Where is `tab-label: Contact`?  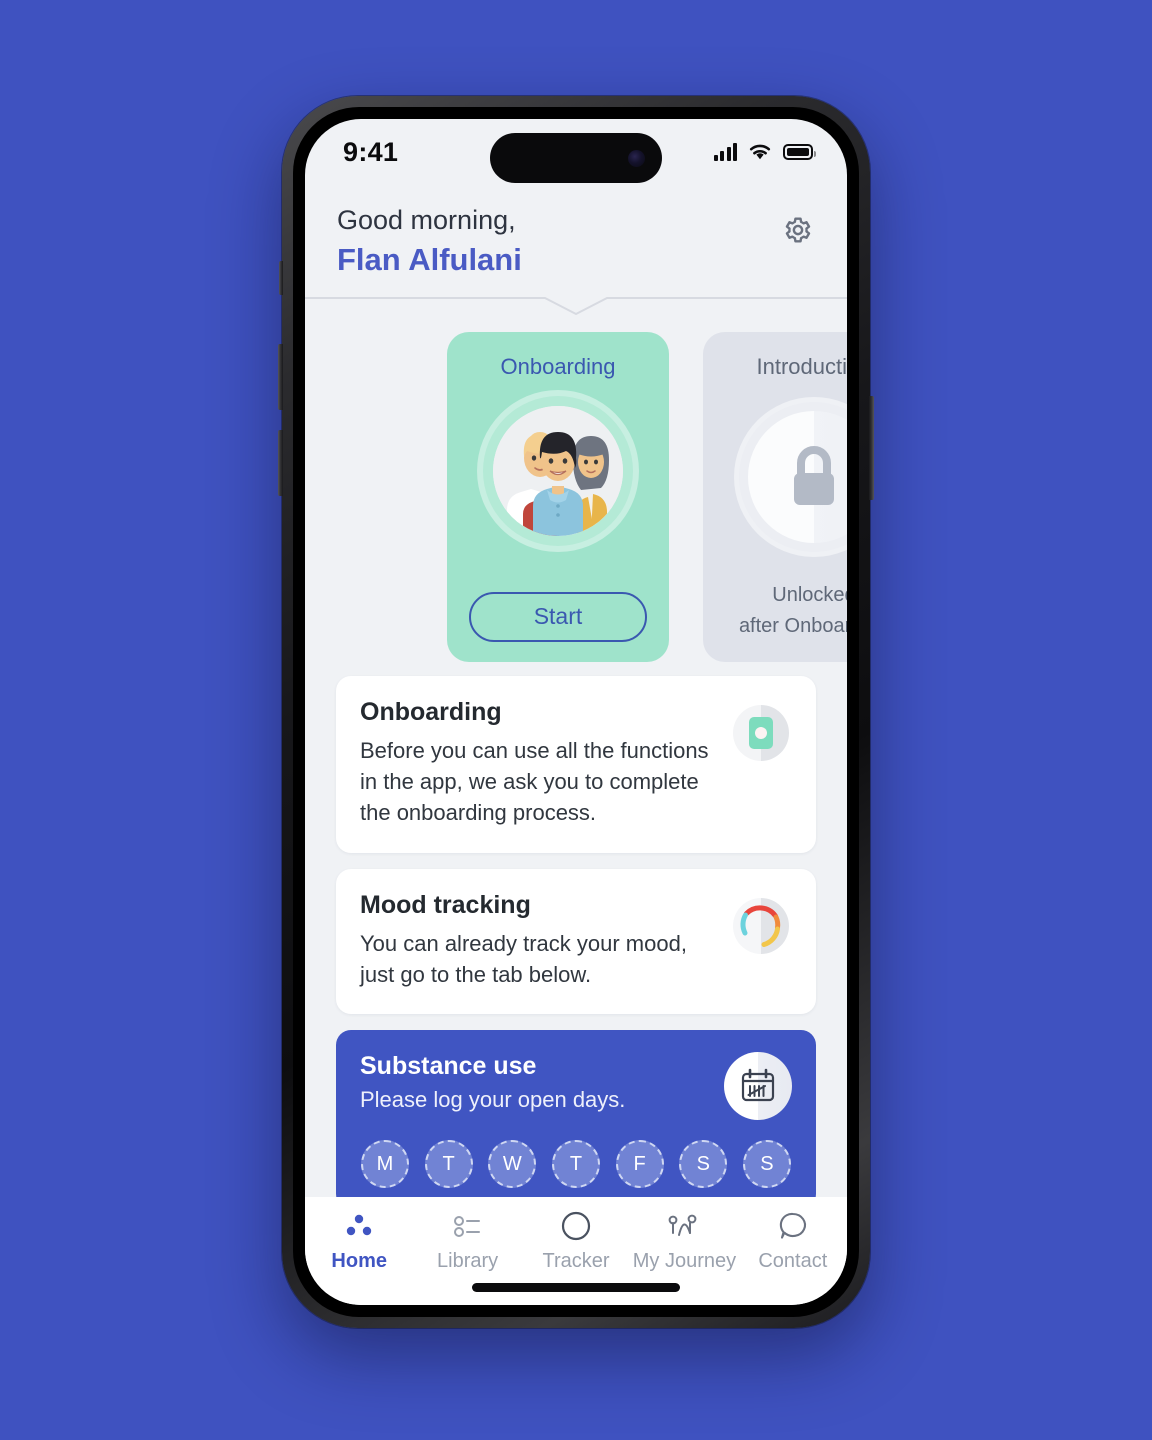
tab-label: Contact is located at coordinates (793, 1261).